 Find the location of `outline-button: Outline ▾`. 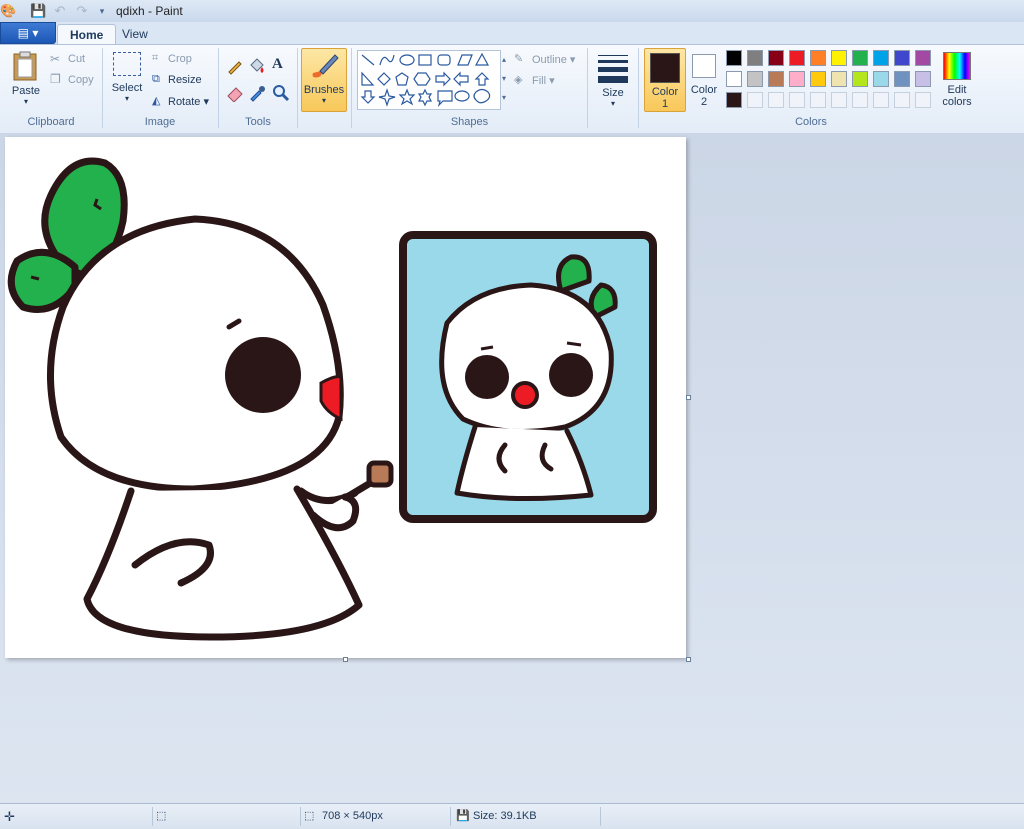

outline-button: Outline ▾ is located at coordinates (553, 59).